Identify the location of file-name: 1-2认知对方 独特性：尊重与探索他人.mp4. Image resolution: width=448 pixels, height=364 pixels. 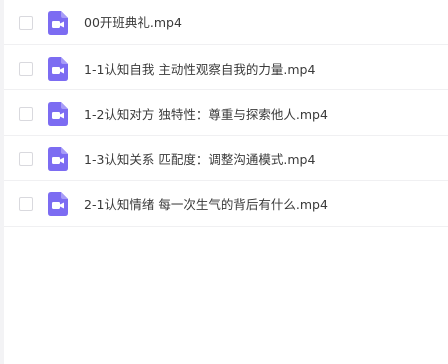
(206, 115).